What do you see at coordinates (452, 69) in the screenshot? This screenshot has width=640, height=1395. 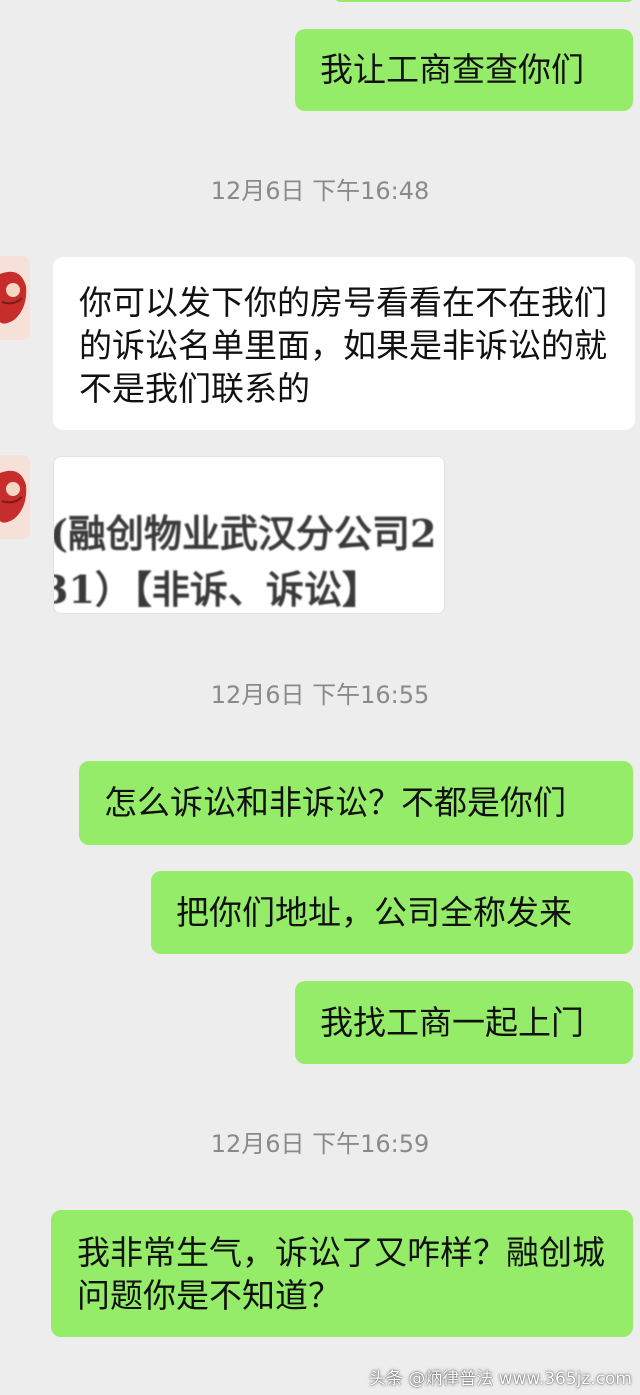 I see `message-text: 我让工商查查你们` at bounding box center [452, 69].